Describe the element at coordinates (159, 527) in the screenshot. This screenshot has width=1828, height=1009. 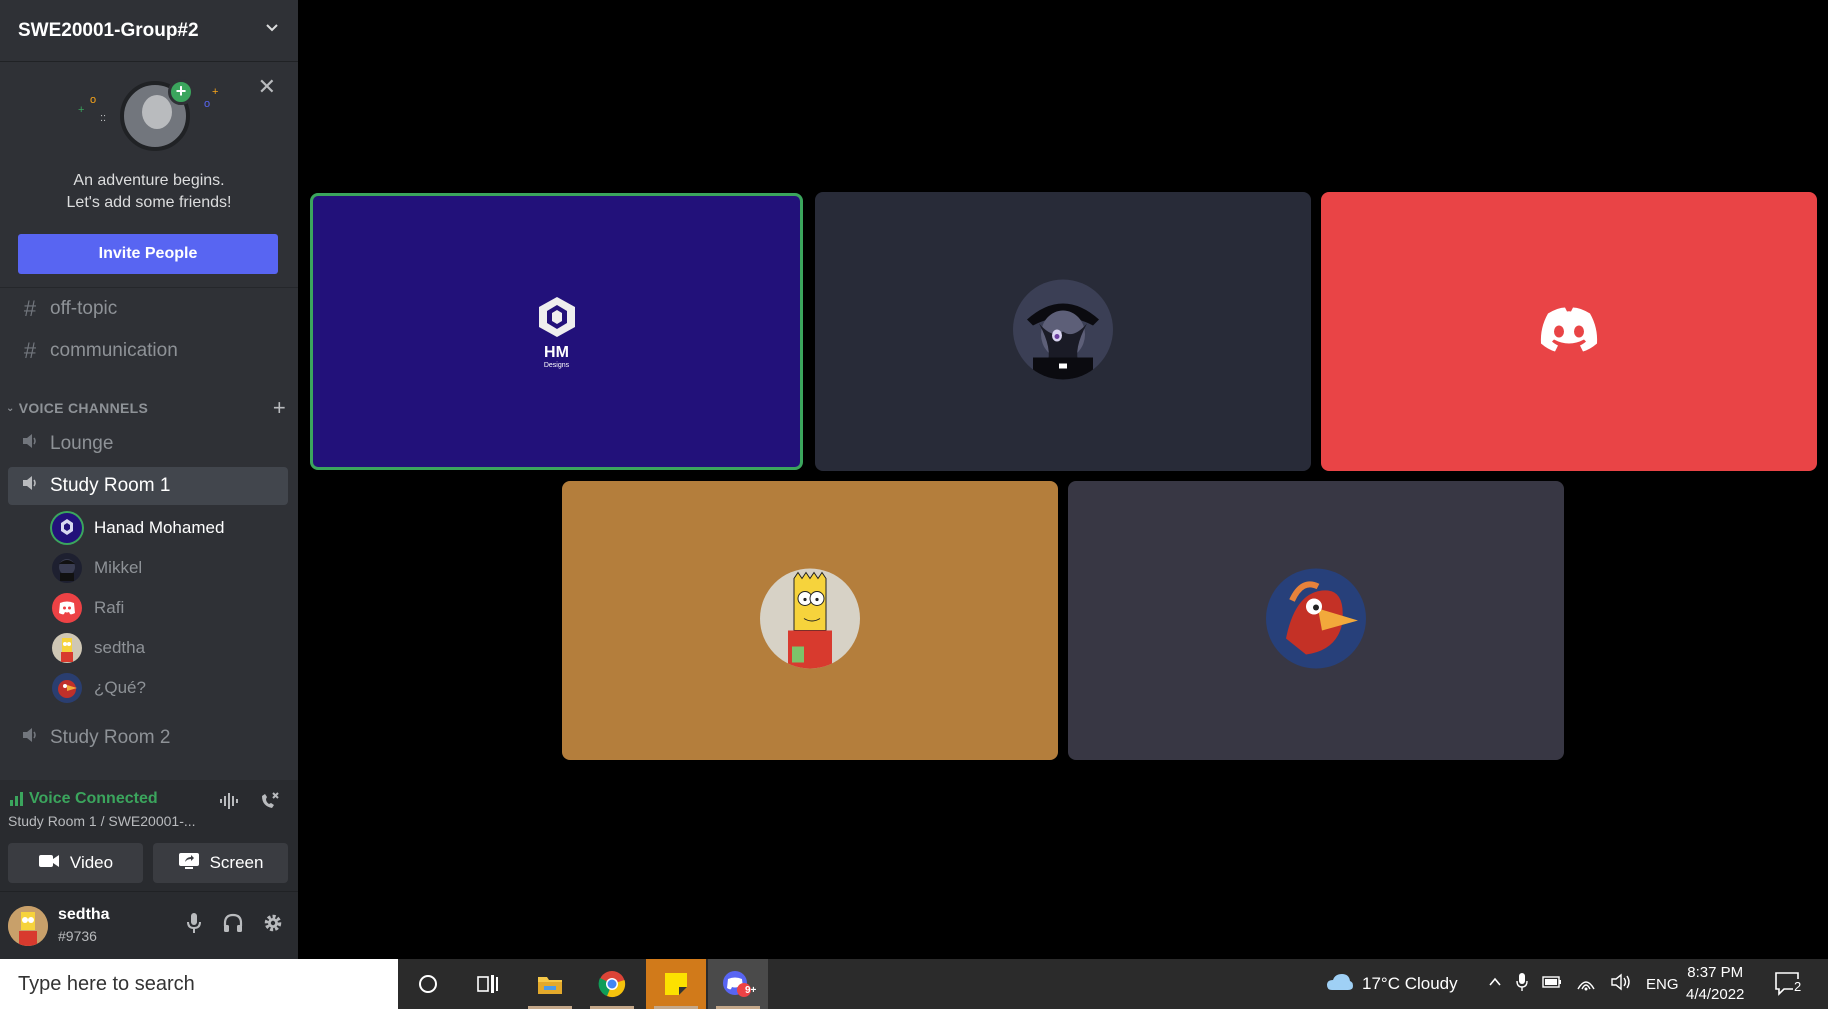
I see `member-name: Hanad Mohamed` at that location.